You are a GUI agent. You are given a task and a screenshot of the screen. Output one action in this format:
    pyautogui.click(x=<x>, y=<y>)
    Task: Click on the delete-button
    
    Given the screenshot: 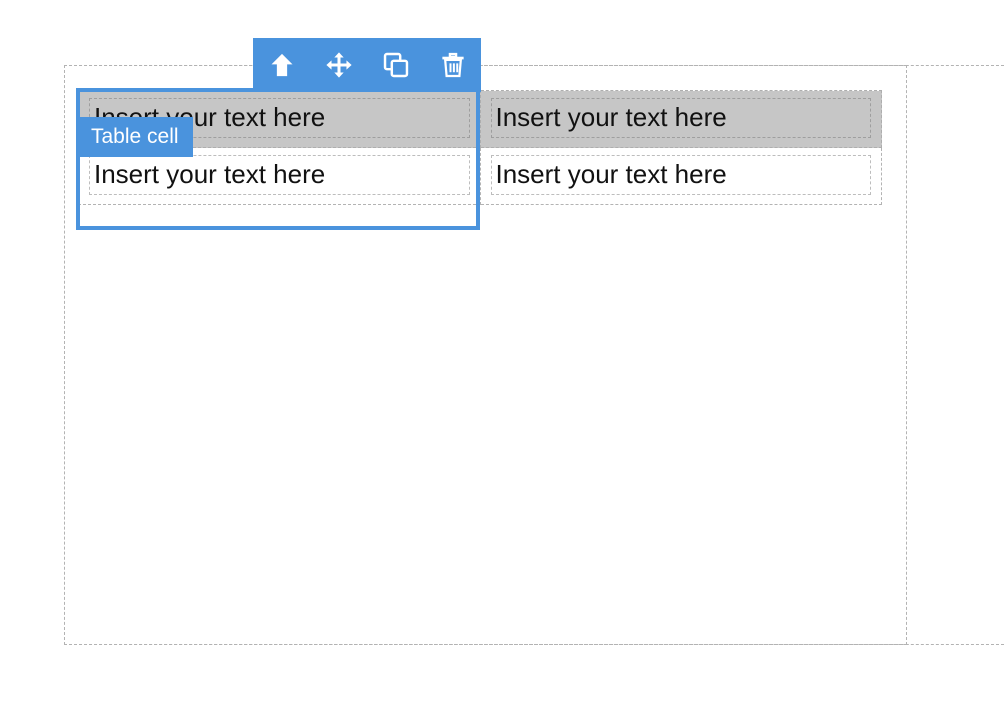 What is the action you would take?
    pyautogui.click(x=453, y=65)
    